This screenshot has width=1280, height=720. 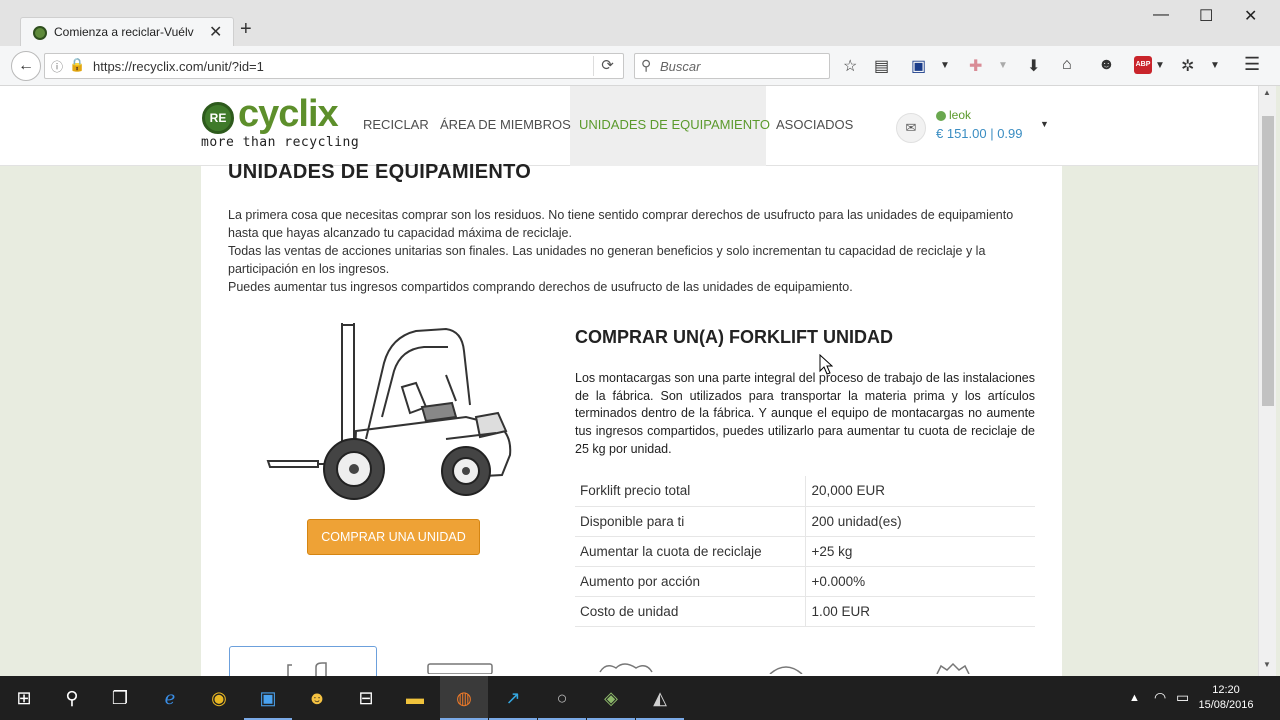 What do you see at coordinates (1067, 65) in the screenshot?
I see `home-icon: ⌂` at bounding box center [1067, 65].